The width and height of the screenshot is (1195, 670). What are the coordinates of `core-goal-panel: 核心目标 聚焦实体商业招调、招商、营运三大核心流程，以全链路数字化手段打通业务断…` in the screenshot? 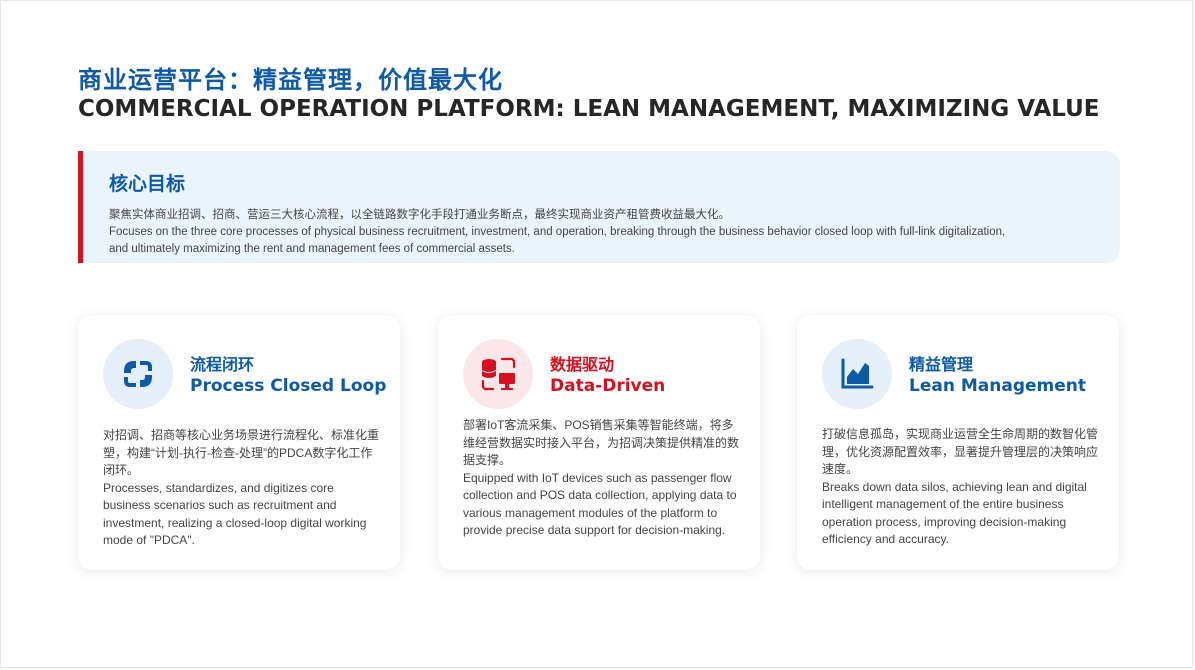 It's located at (599, 207).